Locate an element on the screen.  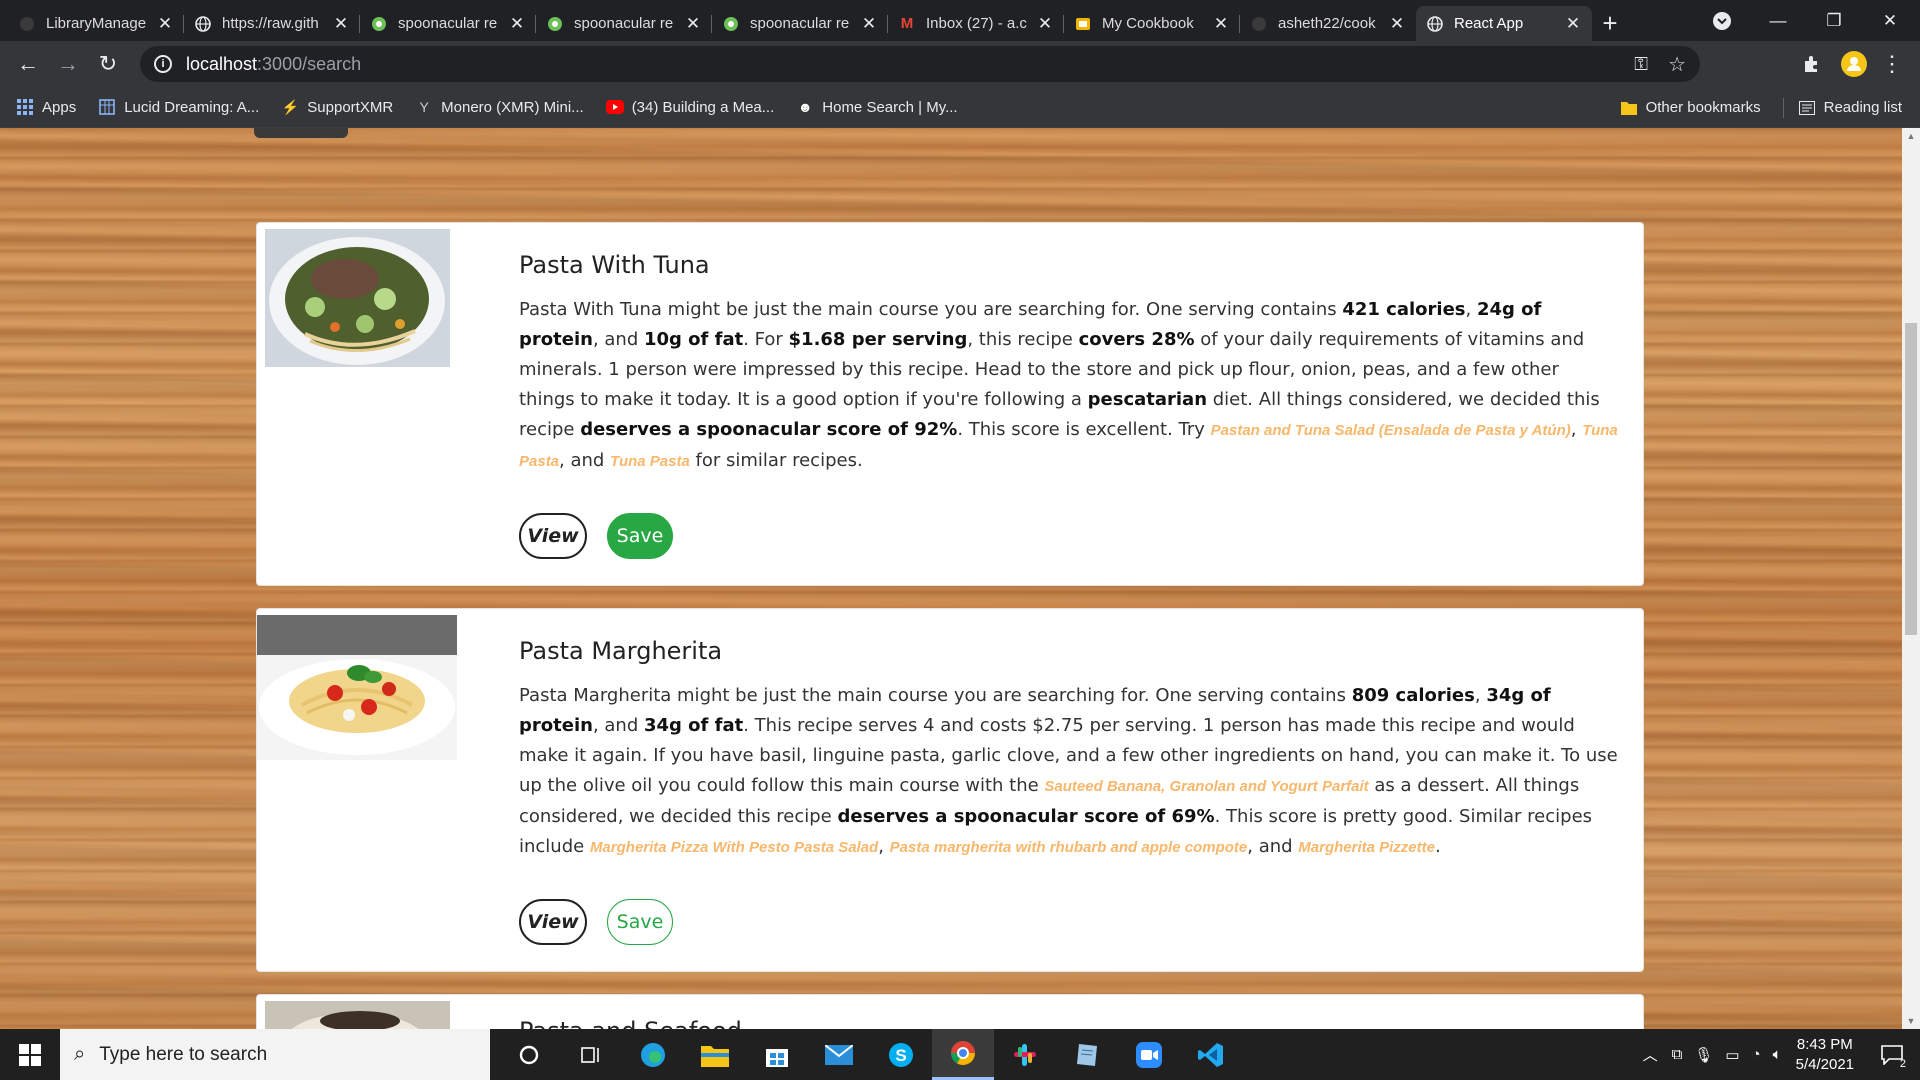
browser-toolbar: ← → ↻ i localhost:3000/search ⚿ ☆ ⋮ is located at coordinates (960, 64).